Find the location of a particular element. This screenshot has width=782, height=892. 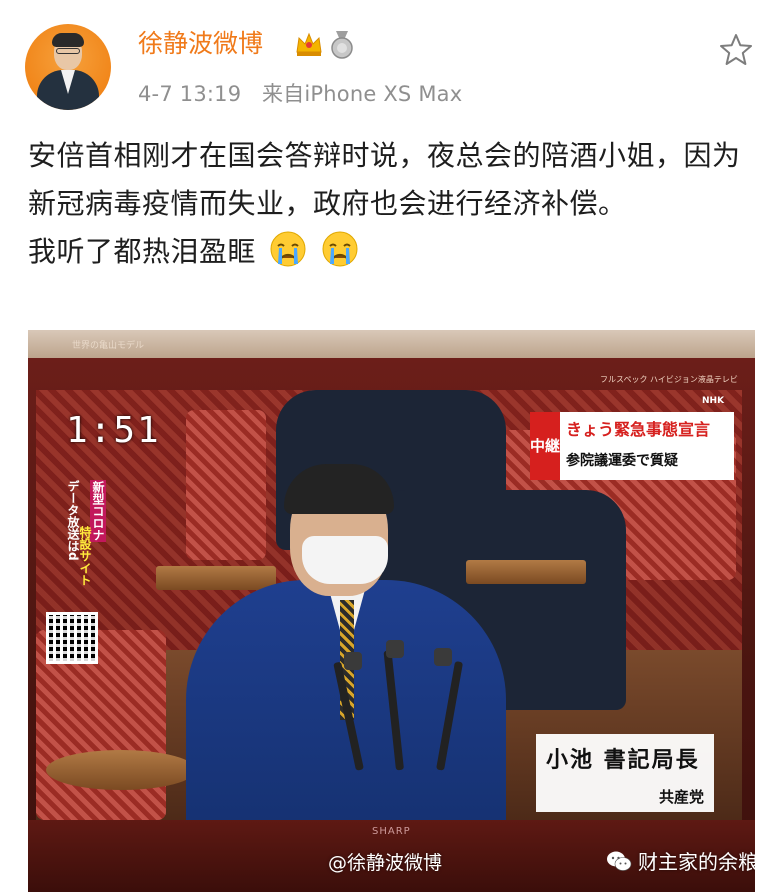

side-caption: 新型コロナ 特設サイト データ放送はd is located at coordinates (86, 533).